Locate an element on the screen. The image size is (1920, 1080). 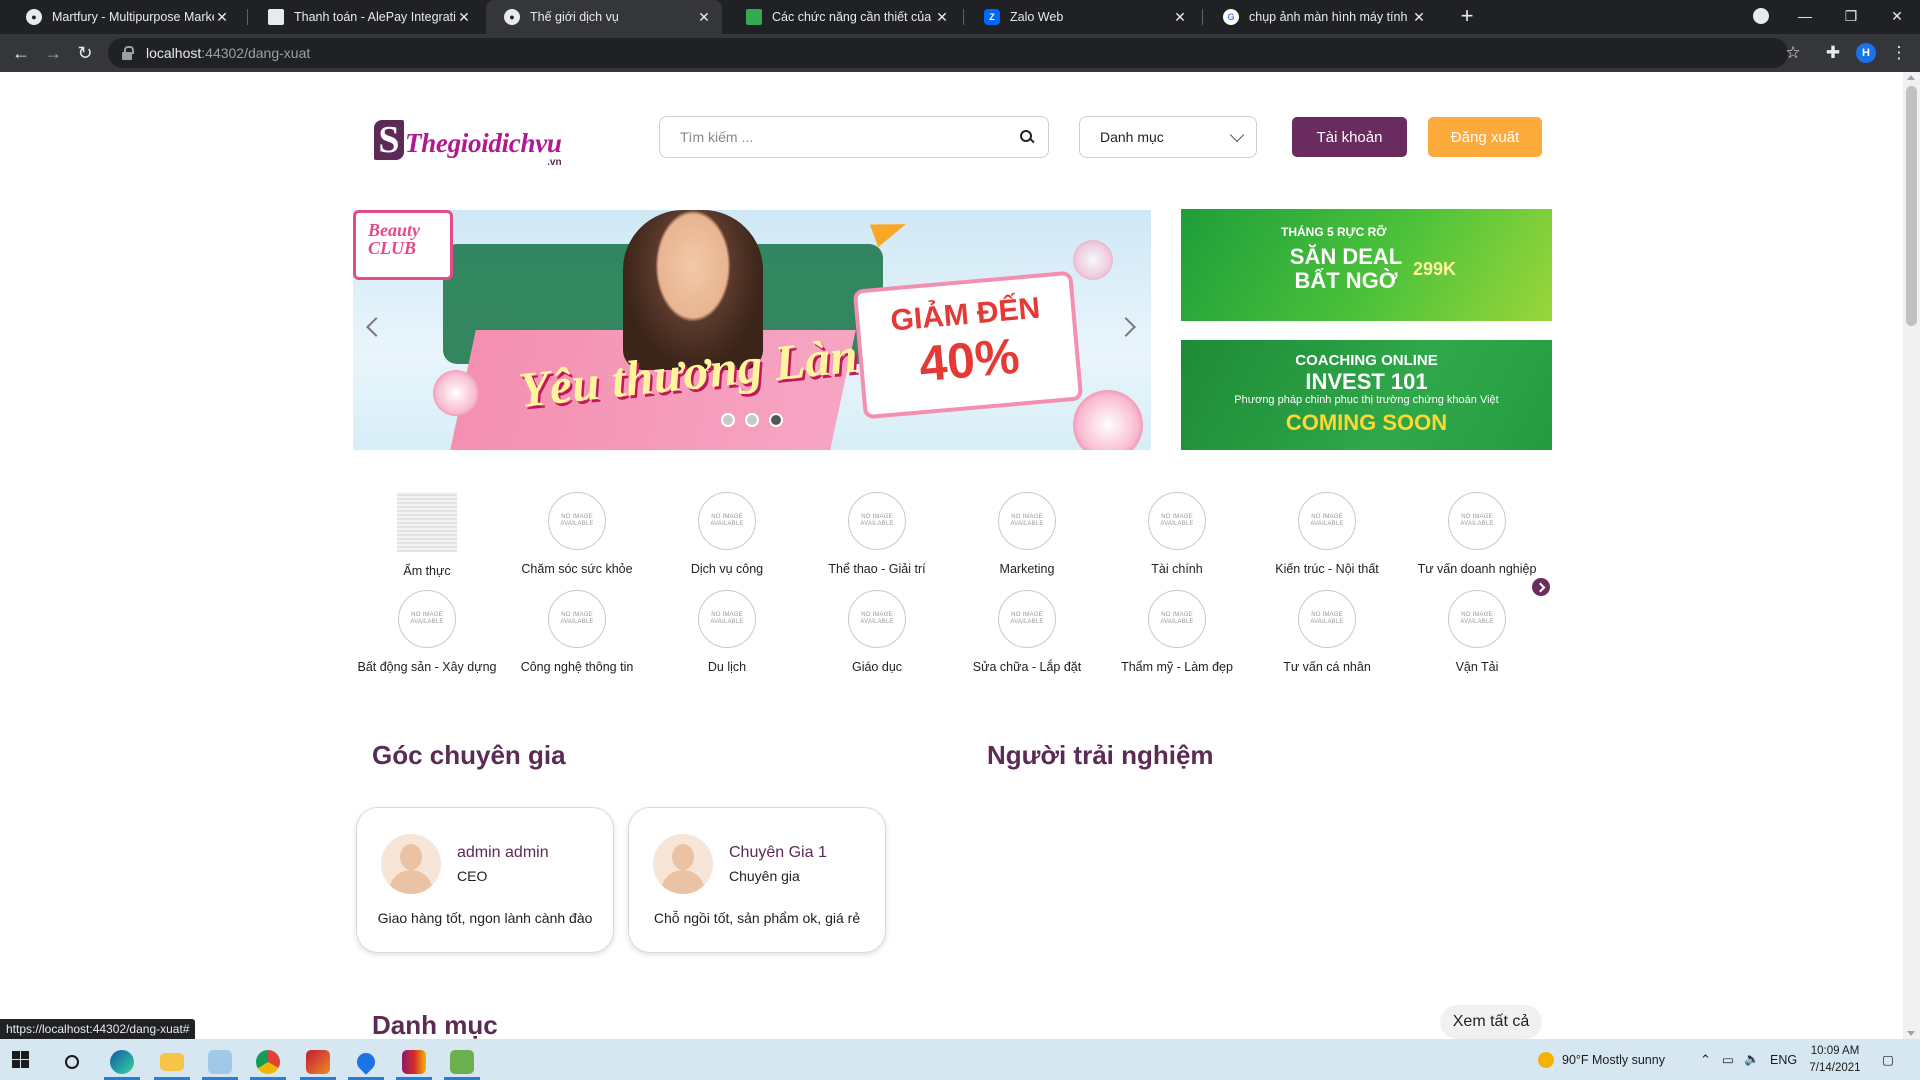
browser-tab: Z Zalo Web ✕ is located at coordinates (1082, 17).